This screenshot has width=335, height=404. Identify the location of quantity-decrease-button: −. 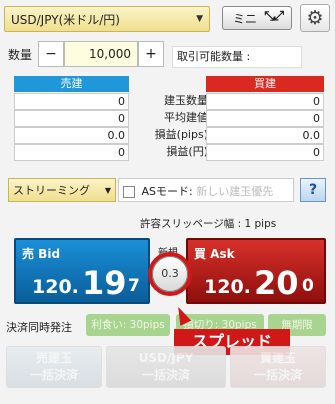
(51, 54).